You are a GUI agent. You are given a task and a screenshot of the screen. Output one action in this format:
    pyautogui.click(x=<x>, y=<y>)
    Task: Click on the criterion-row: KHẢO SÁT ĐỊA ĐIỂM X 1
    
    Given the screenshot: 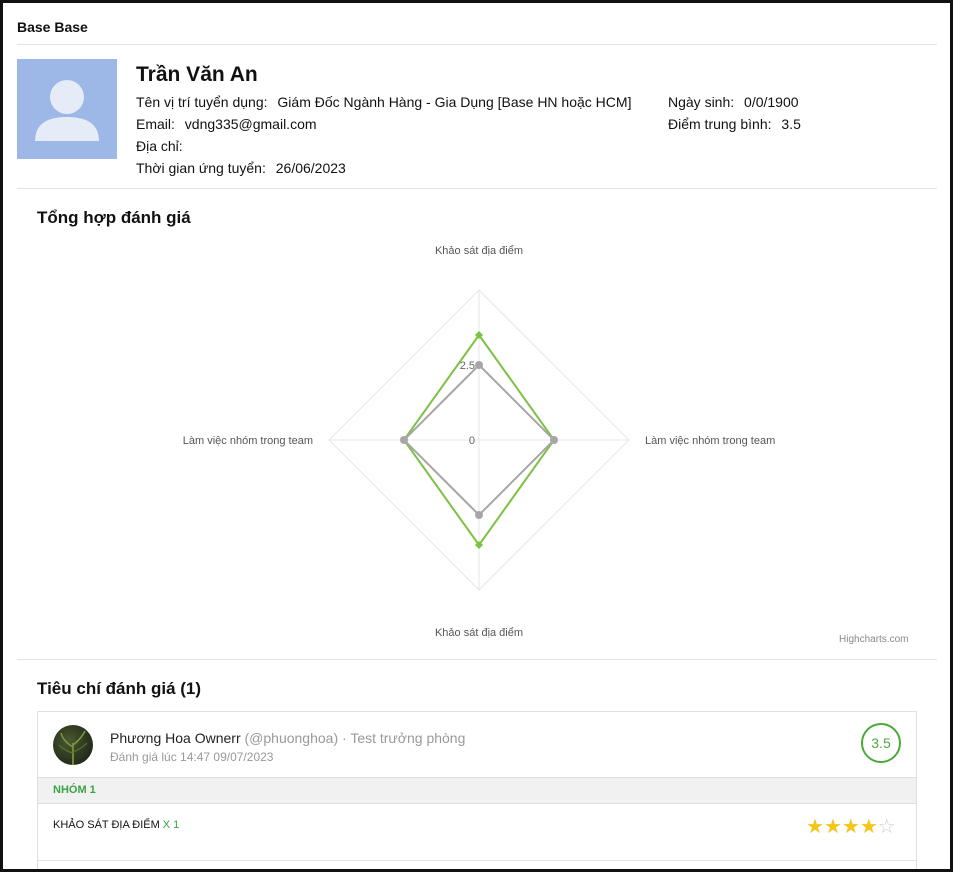 What is the action you would take?
    pyautogui.click(x=116, y=825)
    